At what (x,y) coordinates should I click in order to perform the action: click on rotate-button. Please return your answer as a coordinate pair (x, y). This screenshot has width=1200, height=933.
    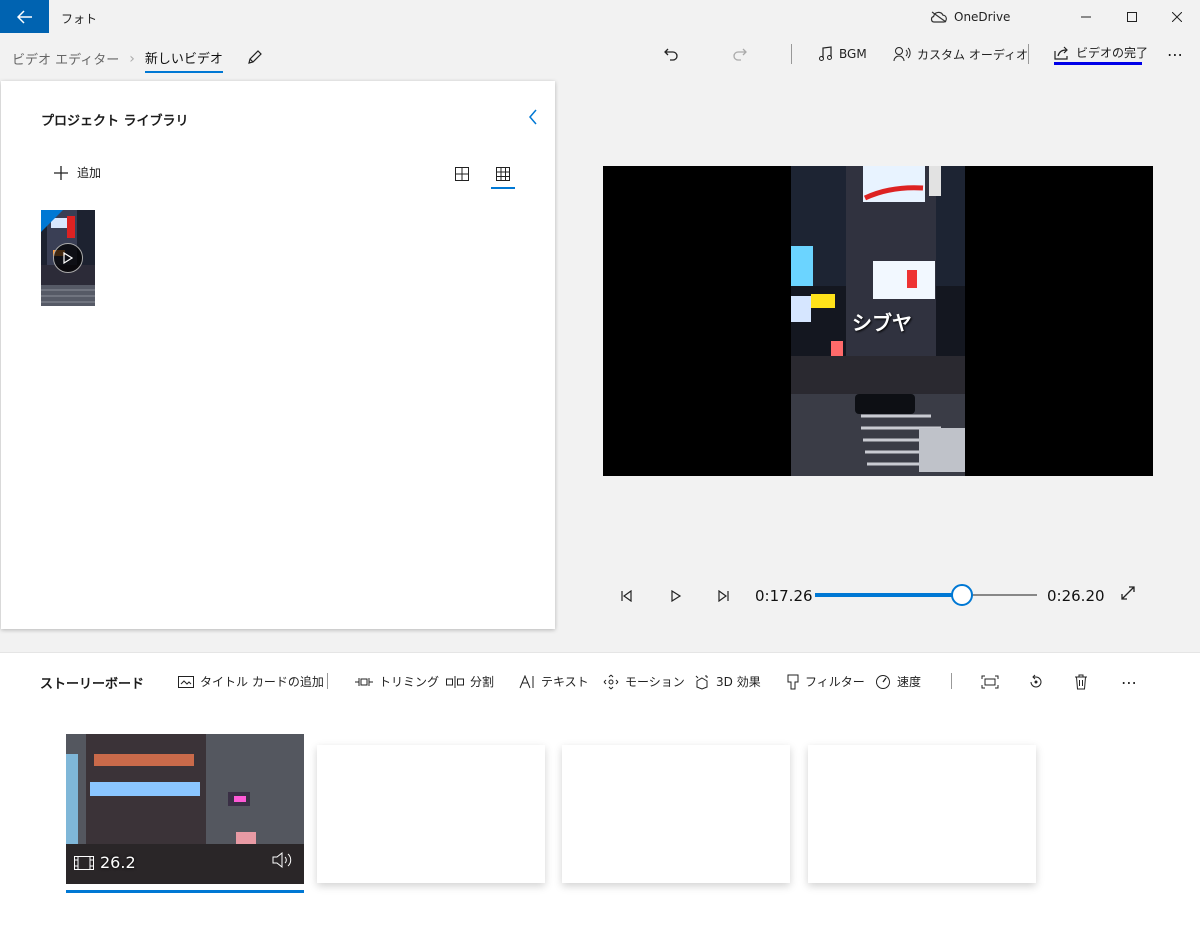
    Looking at the image, I should click on (1036, 682).